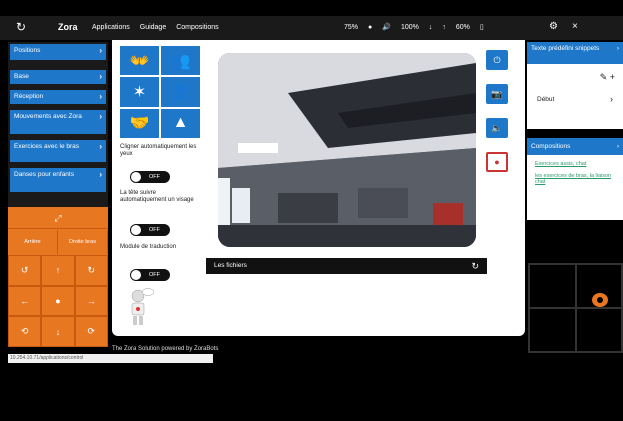 The height and width of the screenshot is (421, 623). What do you see at coordinates (21, 76) in the screenshot?
I see `sidebar-item-label: Base` at bounding box center [21, 76].